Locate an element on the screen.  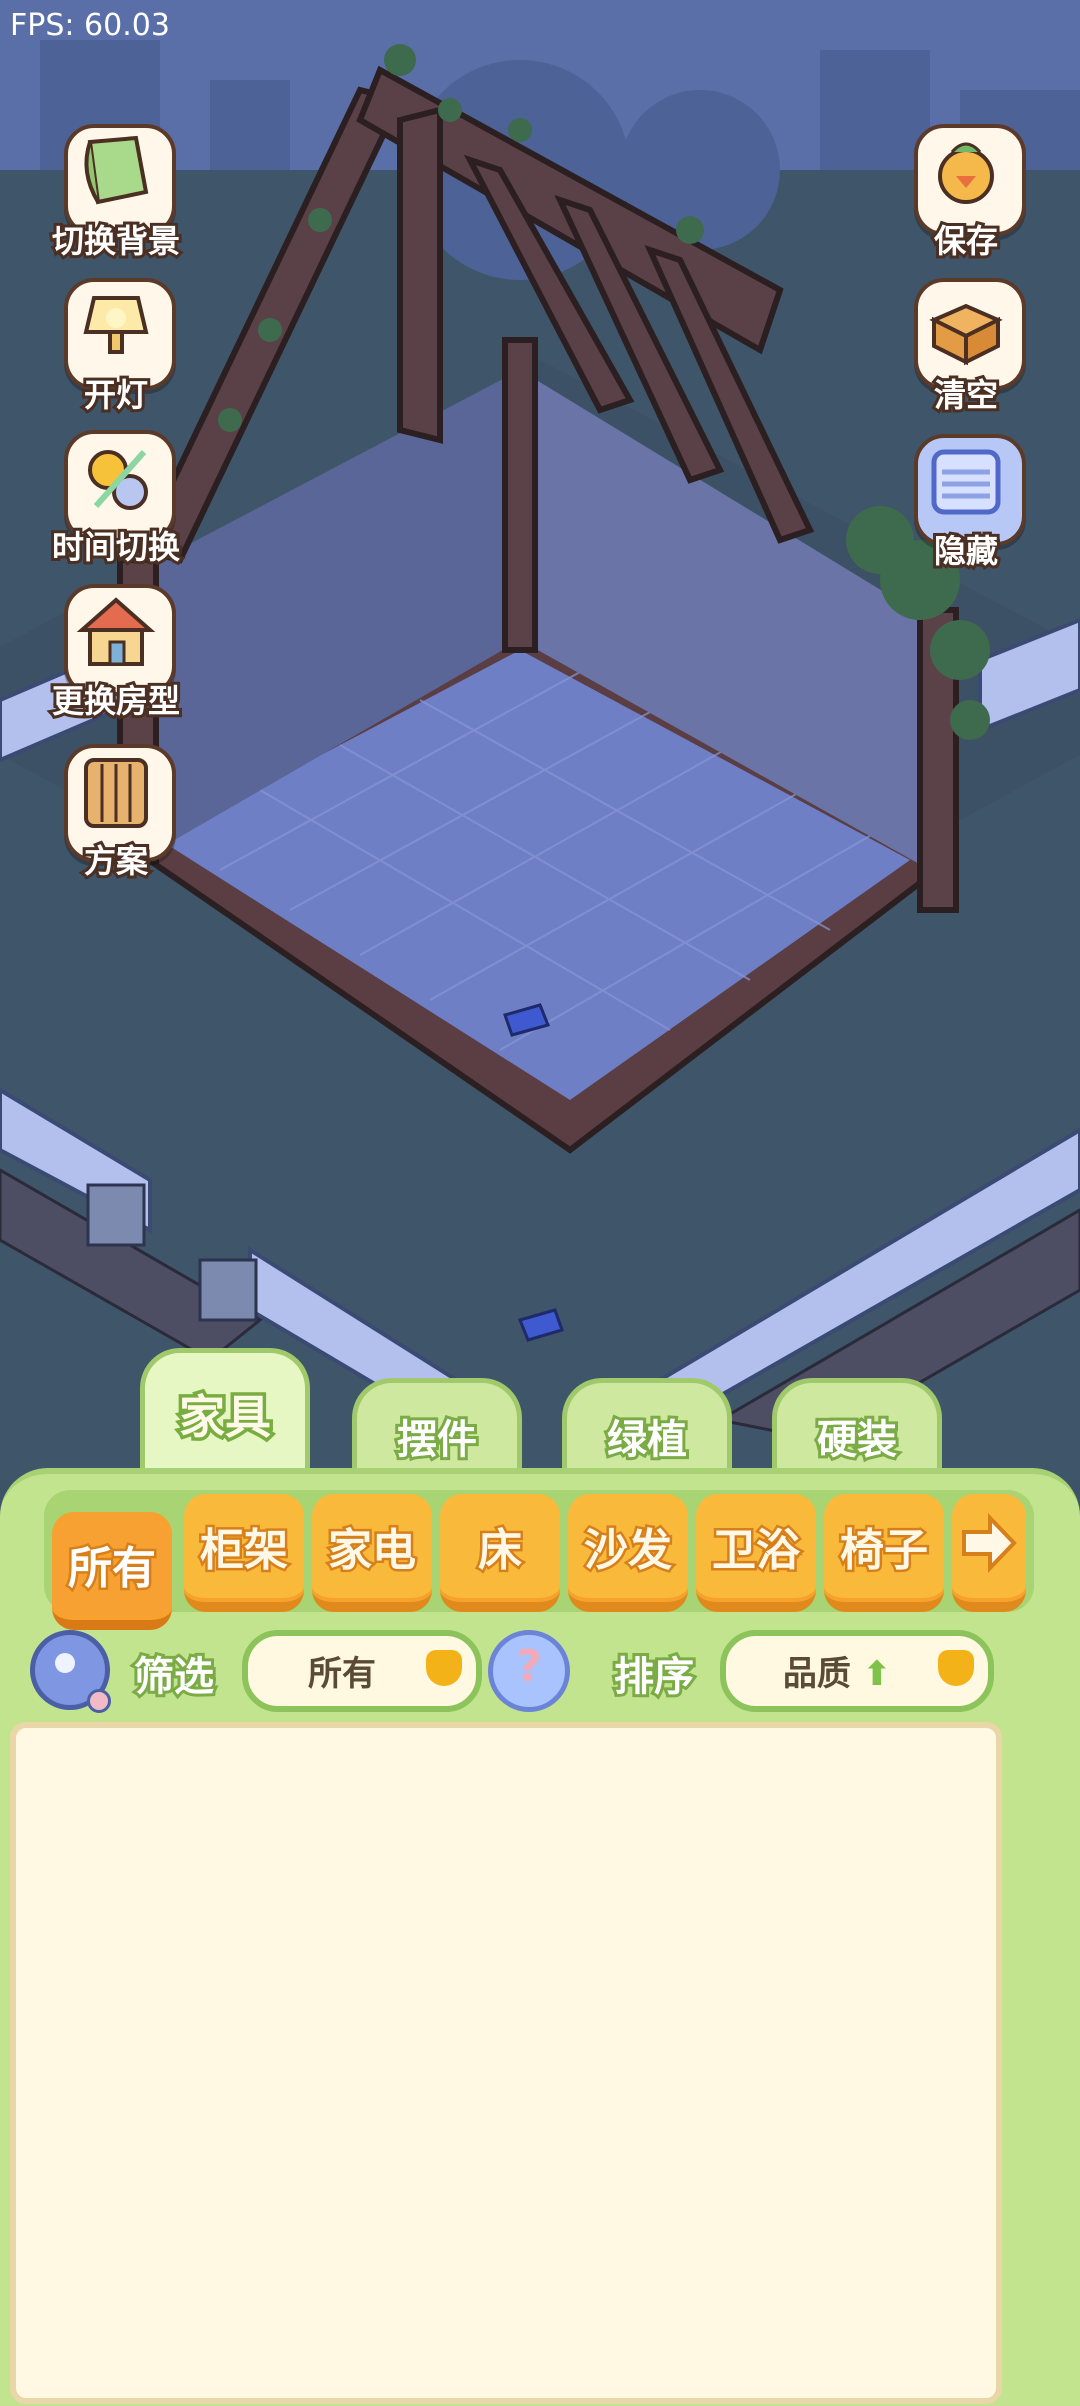
category-appliances-label: 家电 is located at coordinates (372, 1551).